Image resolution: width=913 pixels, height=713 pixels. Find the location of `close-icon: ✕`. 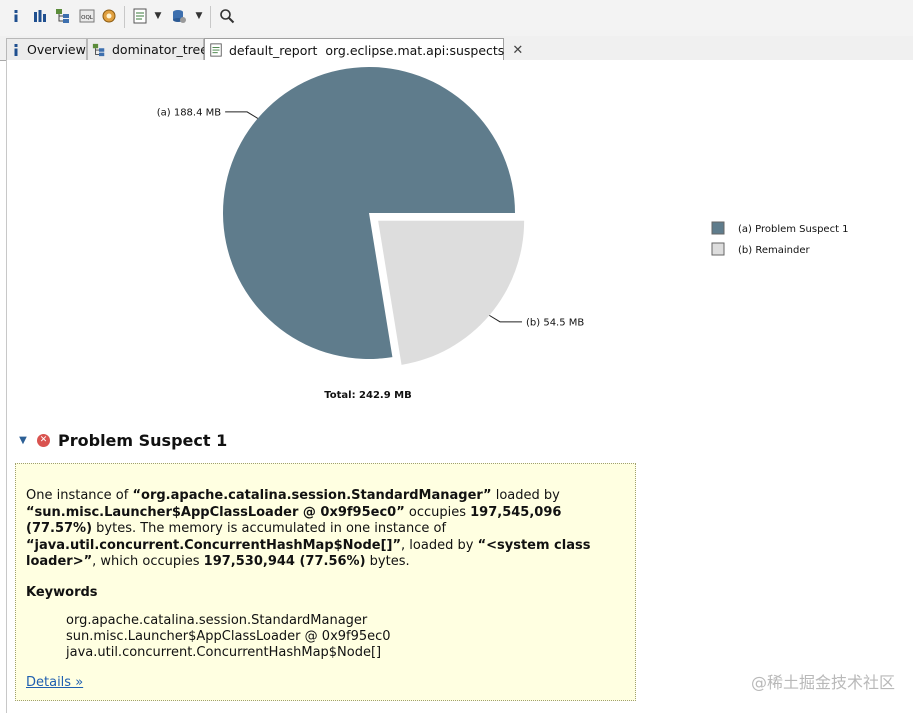

close-icon: ✕ is located at coordinates (517, 50).